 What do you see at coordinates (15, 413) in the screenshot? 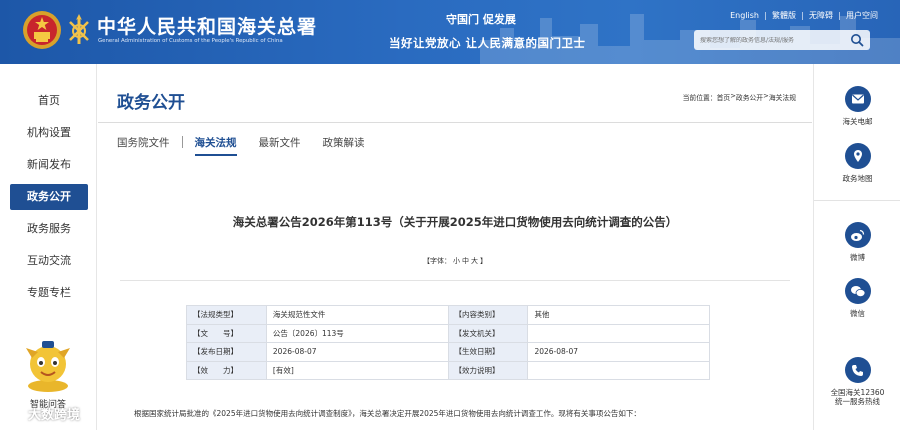
I see `watermark-logo-icon` at bounding box center [15, 413].